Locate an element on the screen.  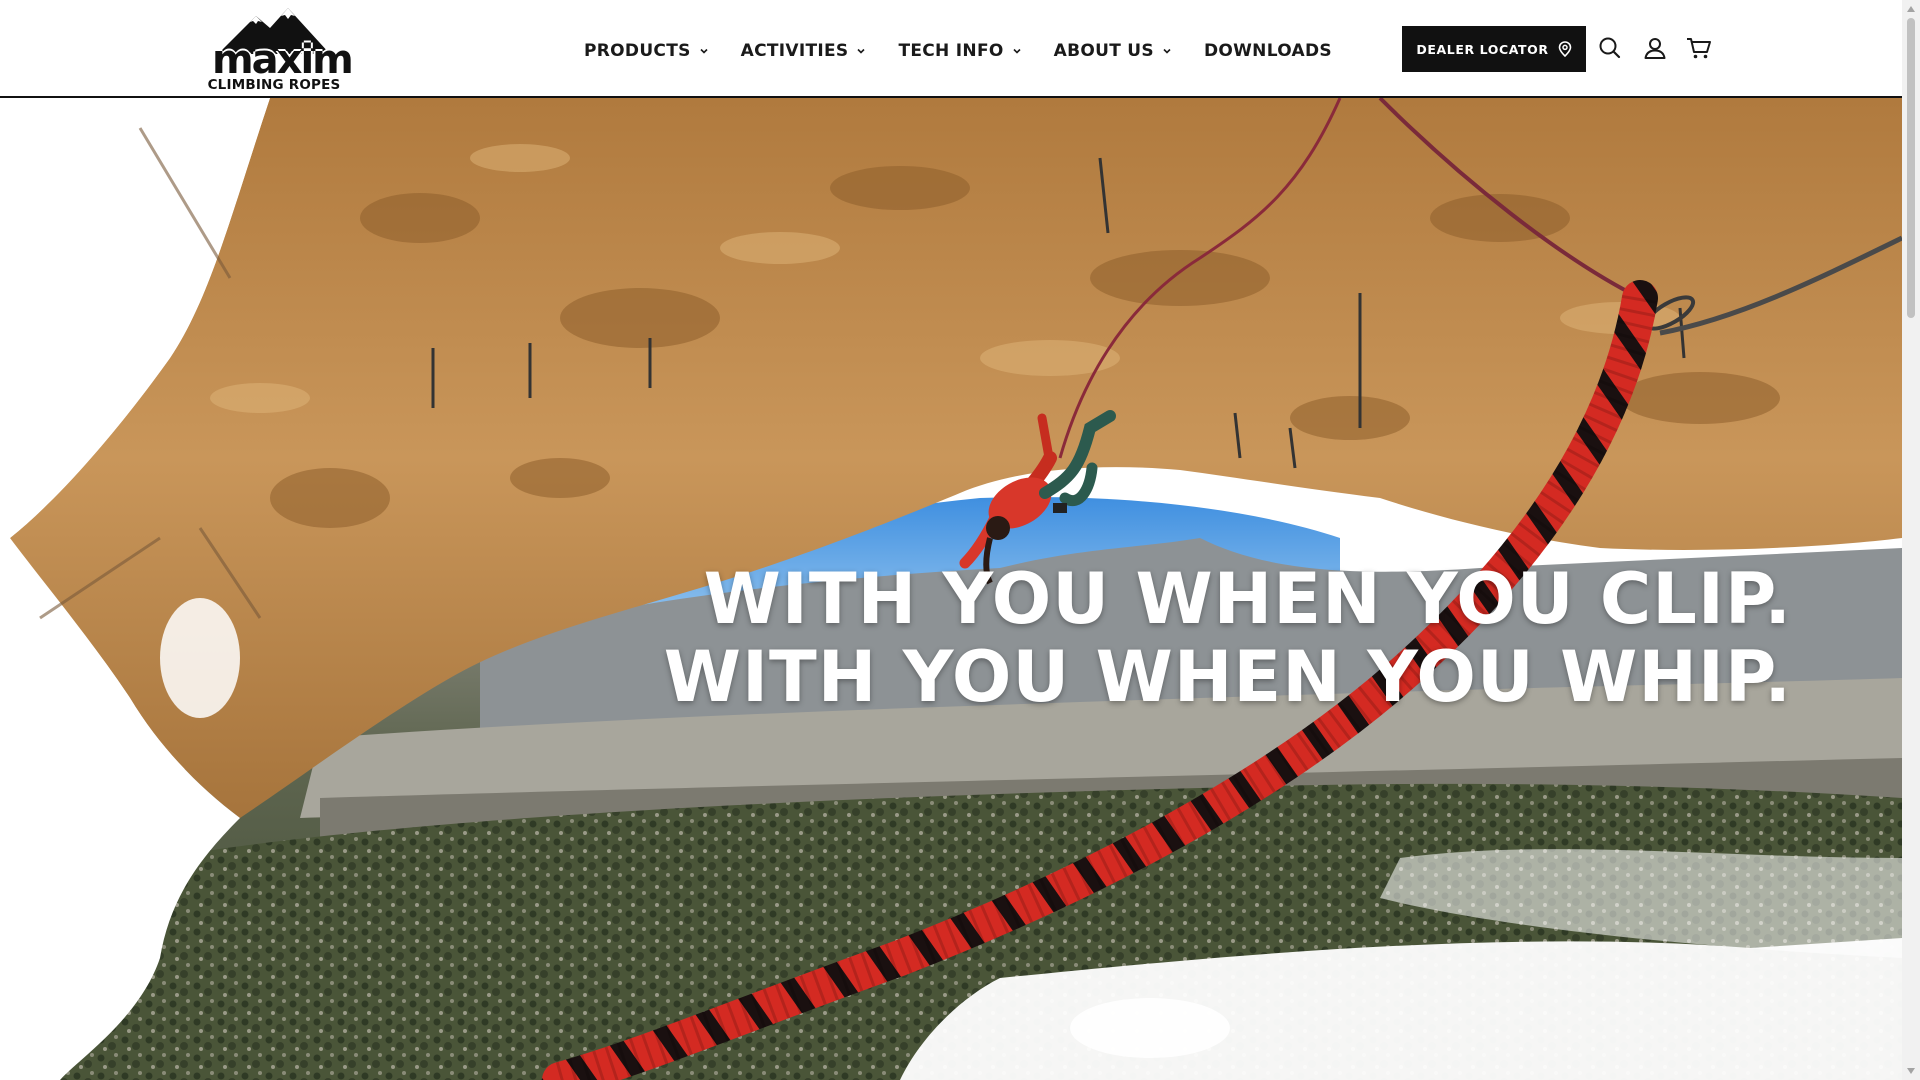
nav-label: TECH INFO is located at coordinates (951, 51).